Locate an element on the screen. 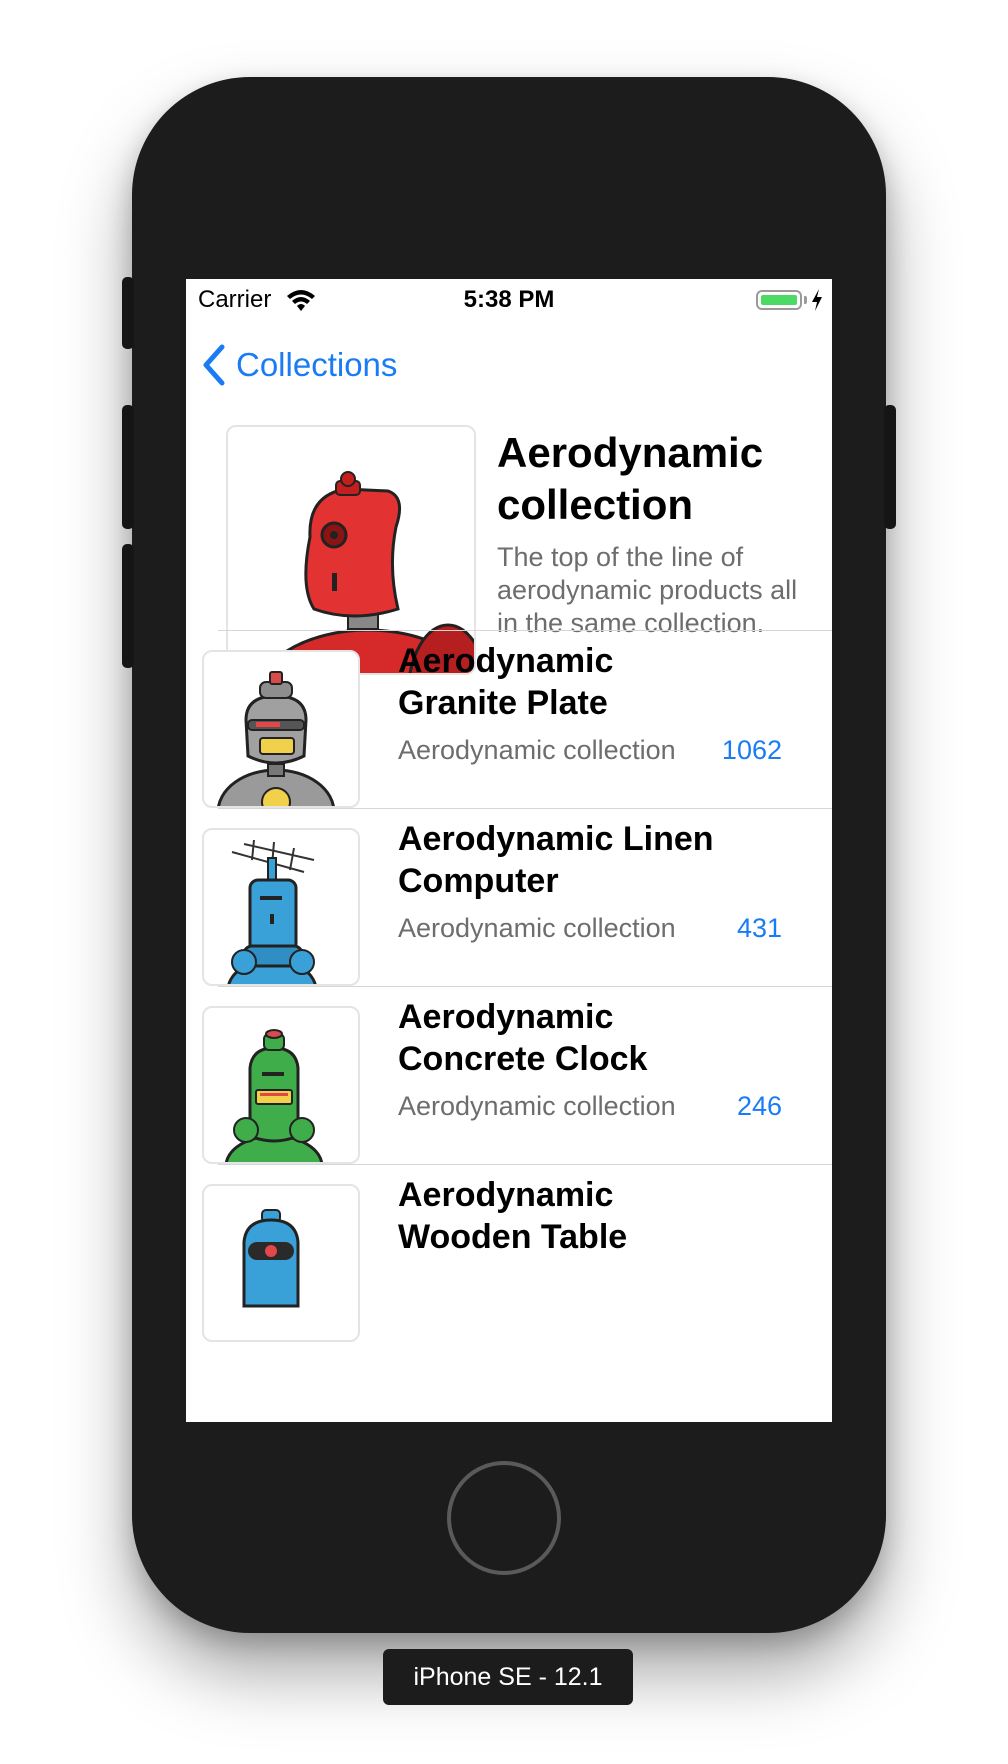 This screenshot has width=1008, height=1764. blue-robot-icon is located at coordinates (271, 1258).